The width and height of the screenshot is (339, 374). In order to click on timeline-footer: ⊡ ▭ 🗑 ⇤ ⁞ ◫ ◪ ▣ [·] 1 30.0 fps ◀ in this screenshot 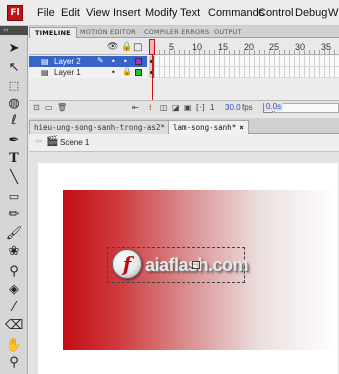, I will do `click(184, 107)`.